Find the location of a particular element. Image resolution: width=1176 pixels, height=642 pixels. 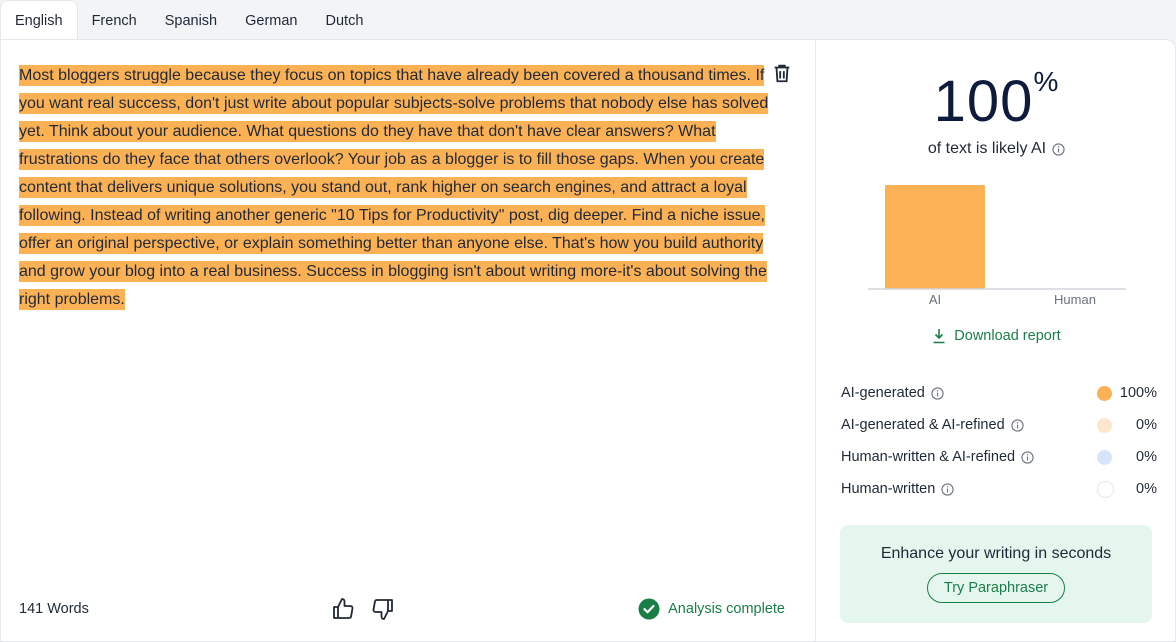

breakdown-row: Human-written & AI-refined 0% is located at coordinates (999, 457).